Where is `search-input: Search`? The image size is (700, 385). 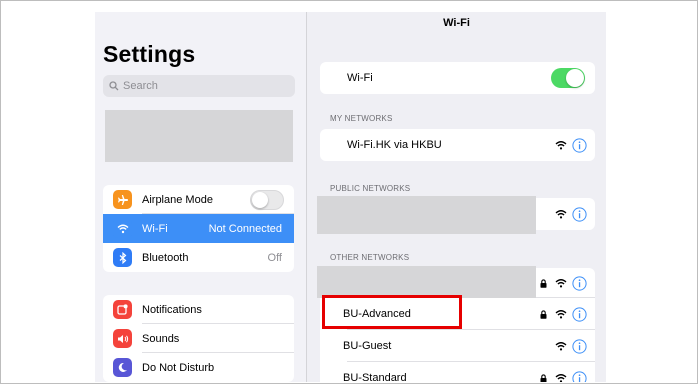 search-input: Search is located at coordinates (199, 86).